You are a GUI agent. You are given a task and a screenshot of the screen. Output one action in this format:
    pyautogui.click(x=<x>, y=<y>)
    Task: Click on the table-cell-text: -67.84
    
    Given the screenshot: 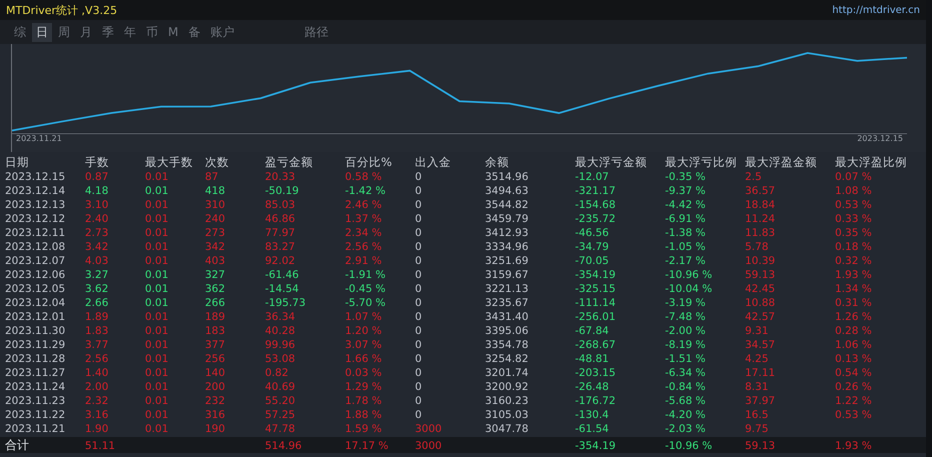 What is the action you would take?
    pyautogui.click(x=592, y=331)
    